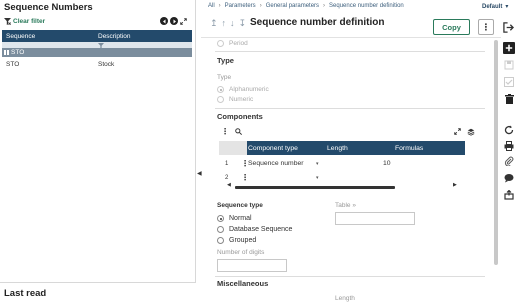 This screenshot has height=302, width=518. I want to click on miscellaneous-section-title: Miscellaneous, so click(243, 283).